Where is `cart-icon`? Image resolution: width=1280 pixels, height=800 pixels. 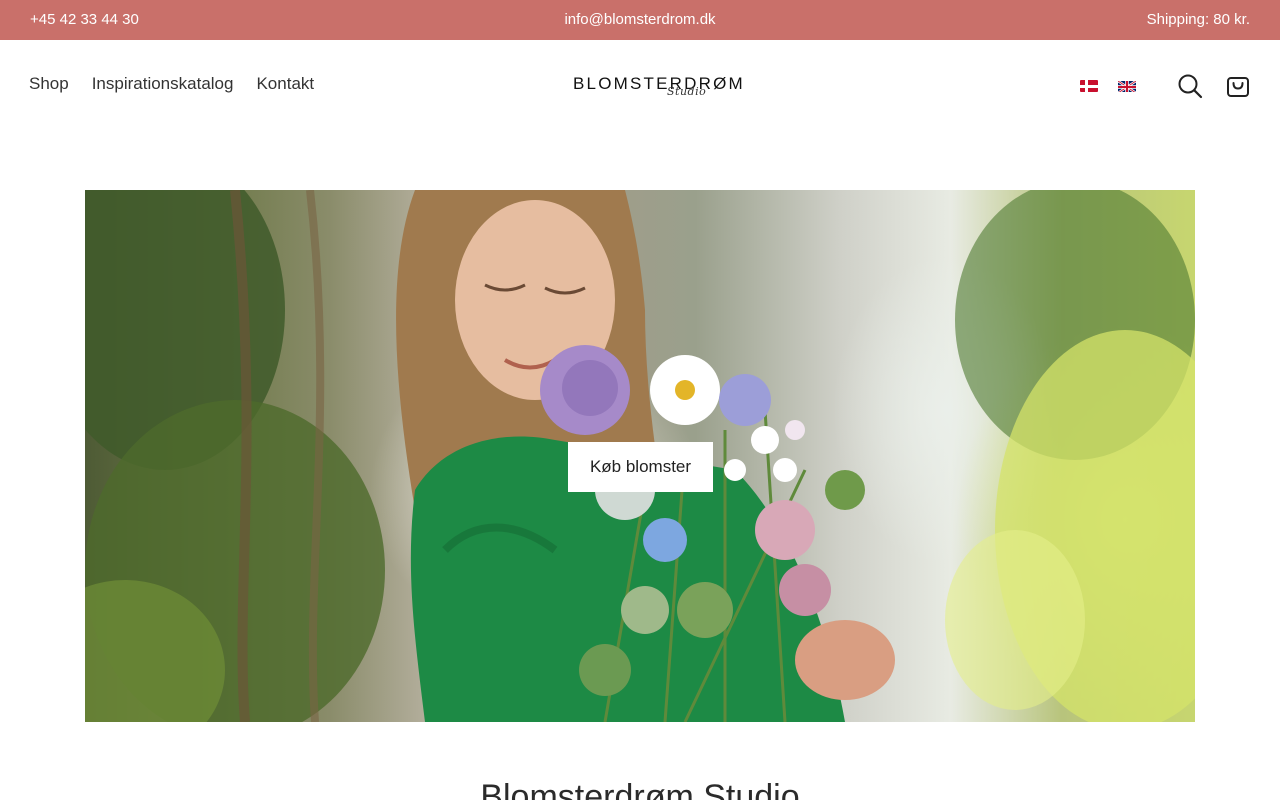 cart-icon is located at coordinates (1238, 86).